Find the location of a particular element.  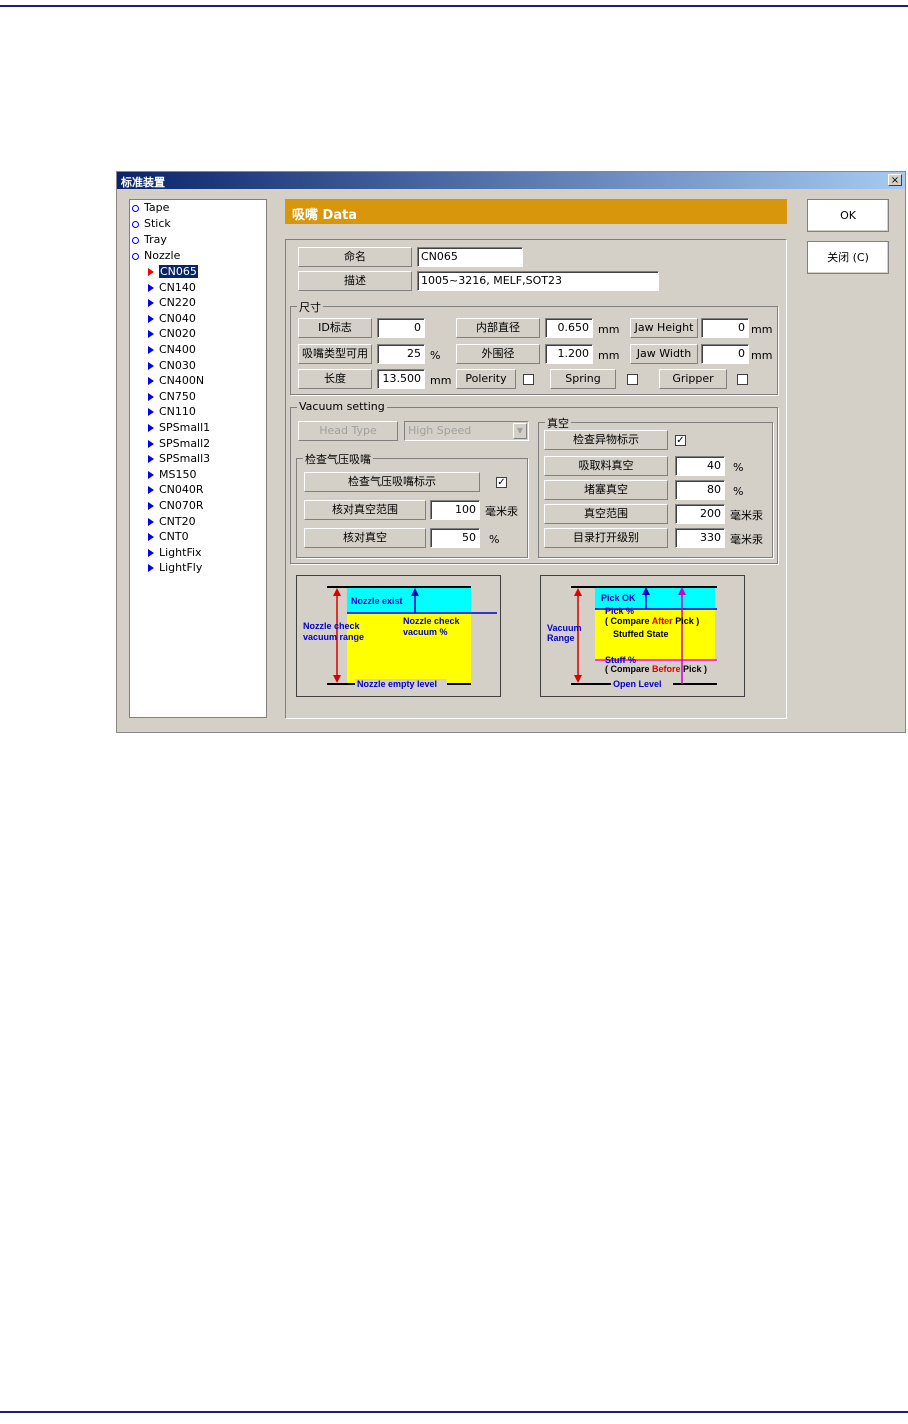

tree-item-spsmall1: SPSmall1 is located at coordinates (179, 427).